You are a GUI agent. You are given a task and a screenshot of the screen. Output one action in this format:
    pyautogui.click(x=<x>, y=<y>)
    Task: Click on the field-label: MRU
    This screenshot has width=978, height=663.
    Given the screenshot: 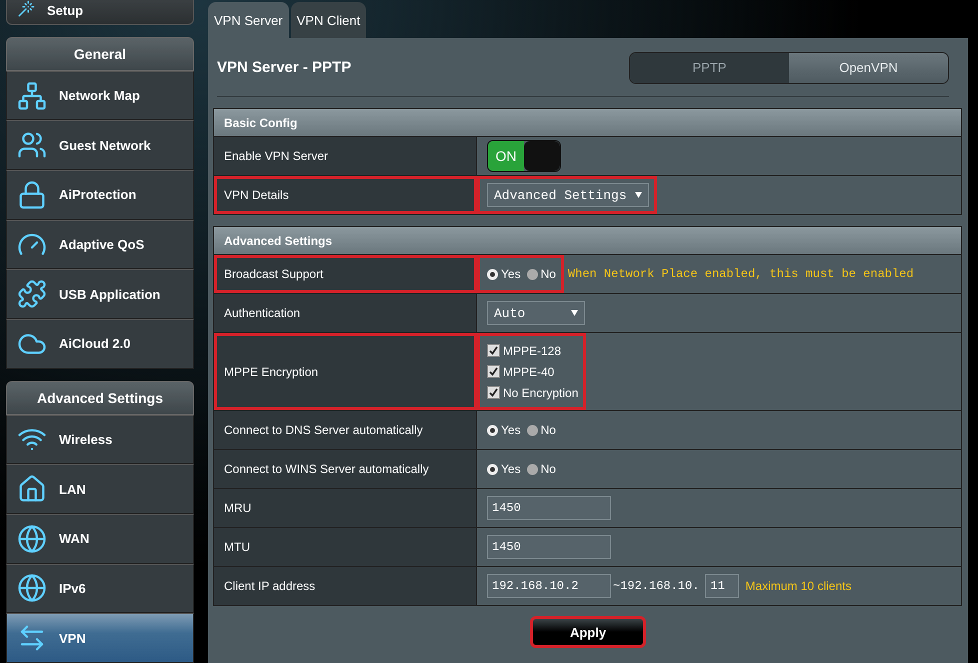 What is the action you would take?
    pyautogui.click(x=345, y=508)
    